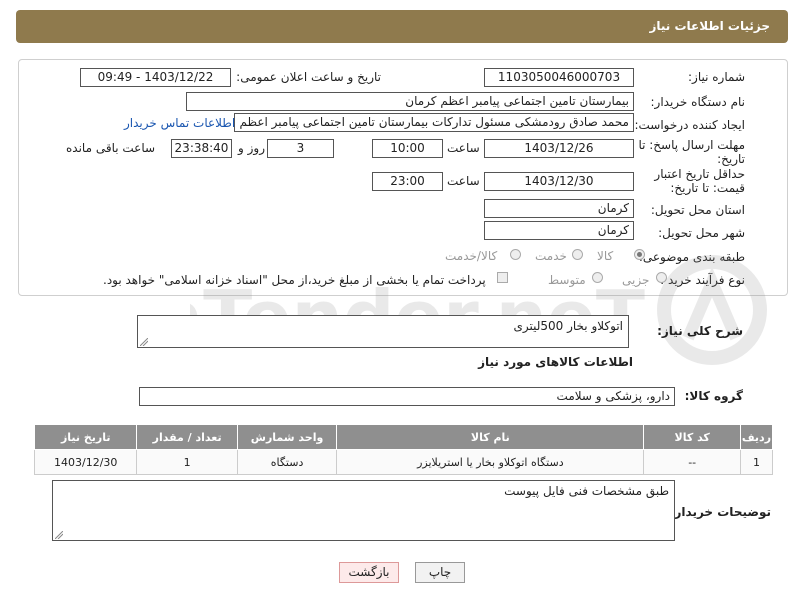 This screenshot has height=598, width=789. I want to click on purchase-option-medium: متوسط, so click(567, 280).